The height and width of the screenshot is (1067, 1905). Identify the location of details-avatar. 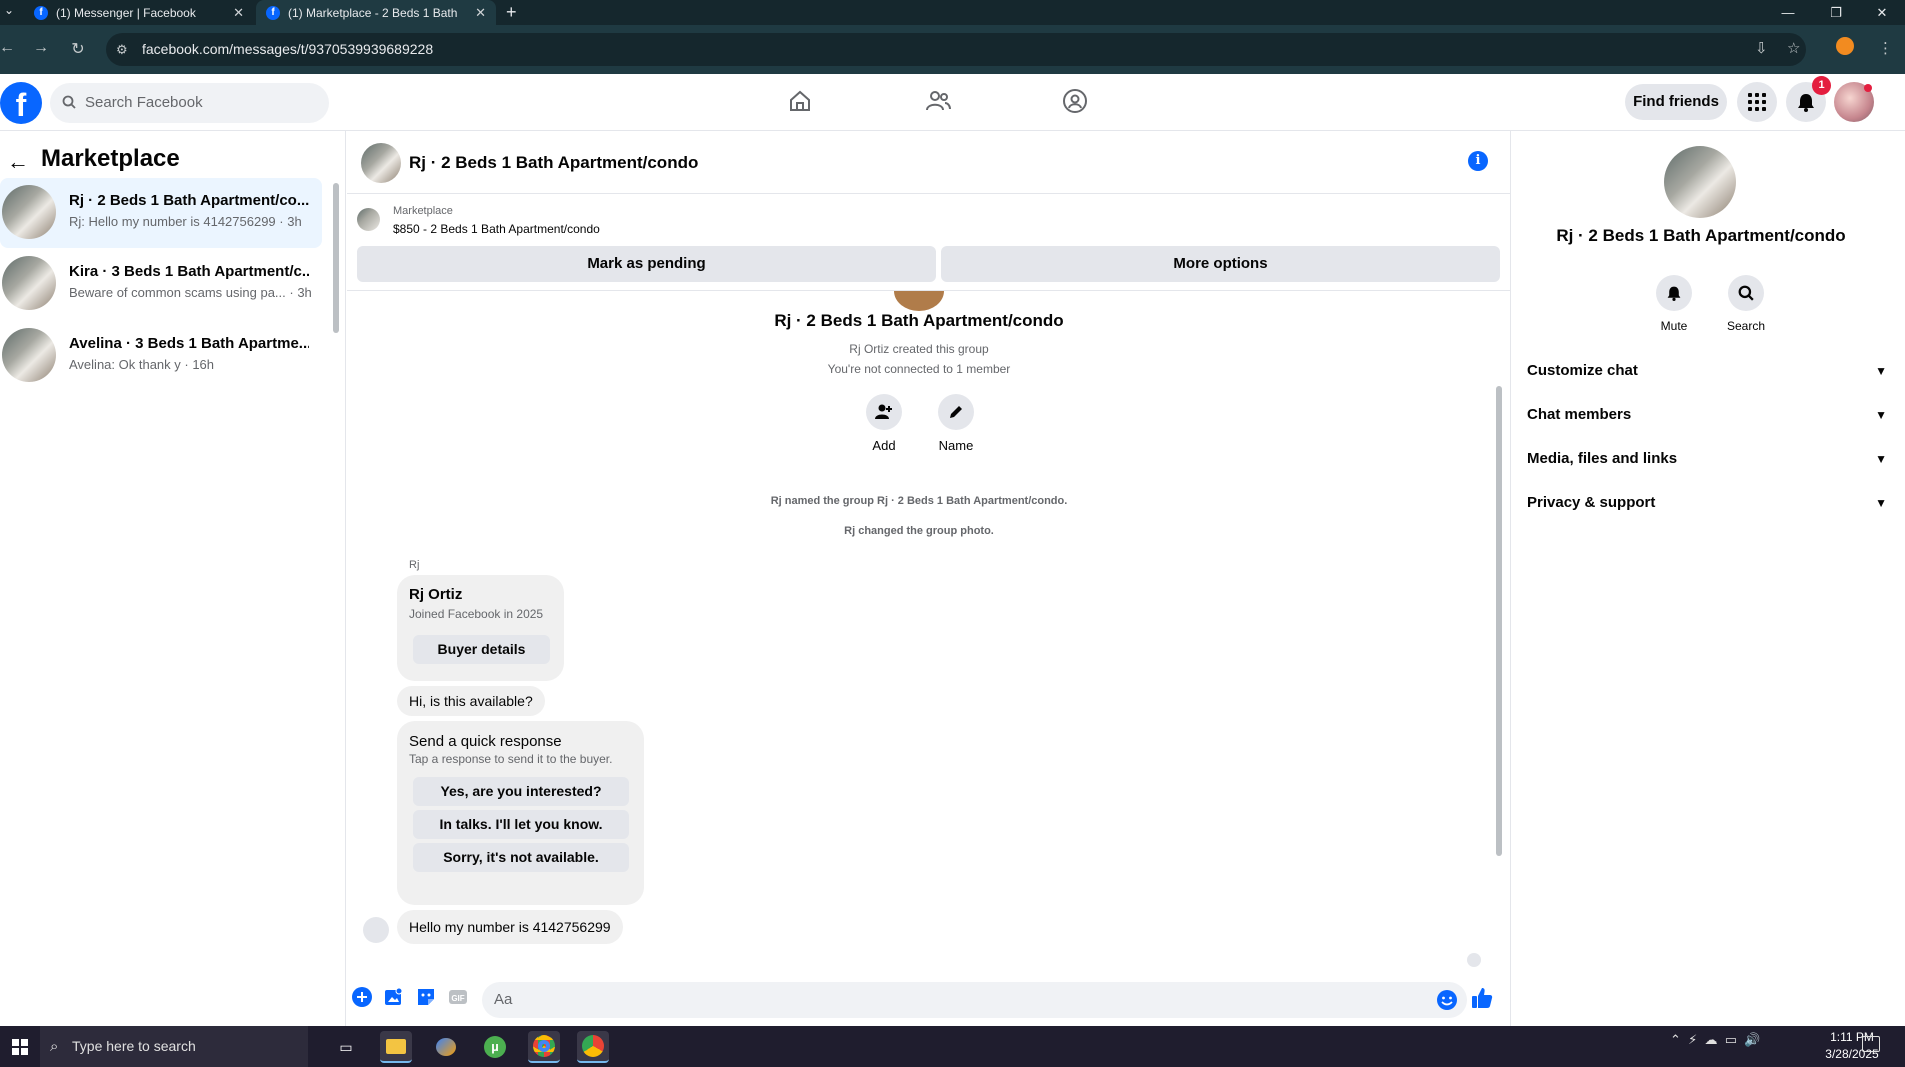
(1700, 182).